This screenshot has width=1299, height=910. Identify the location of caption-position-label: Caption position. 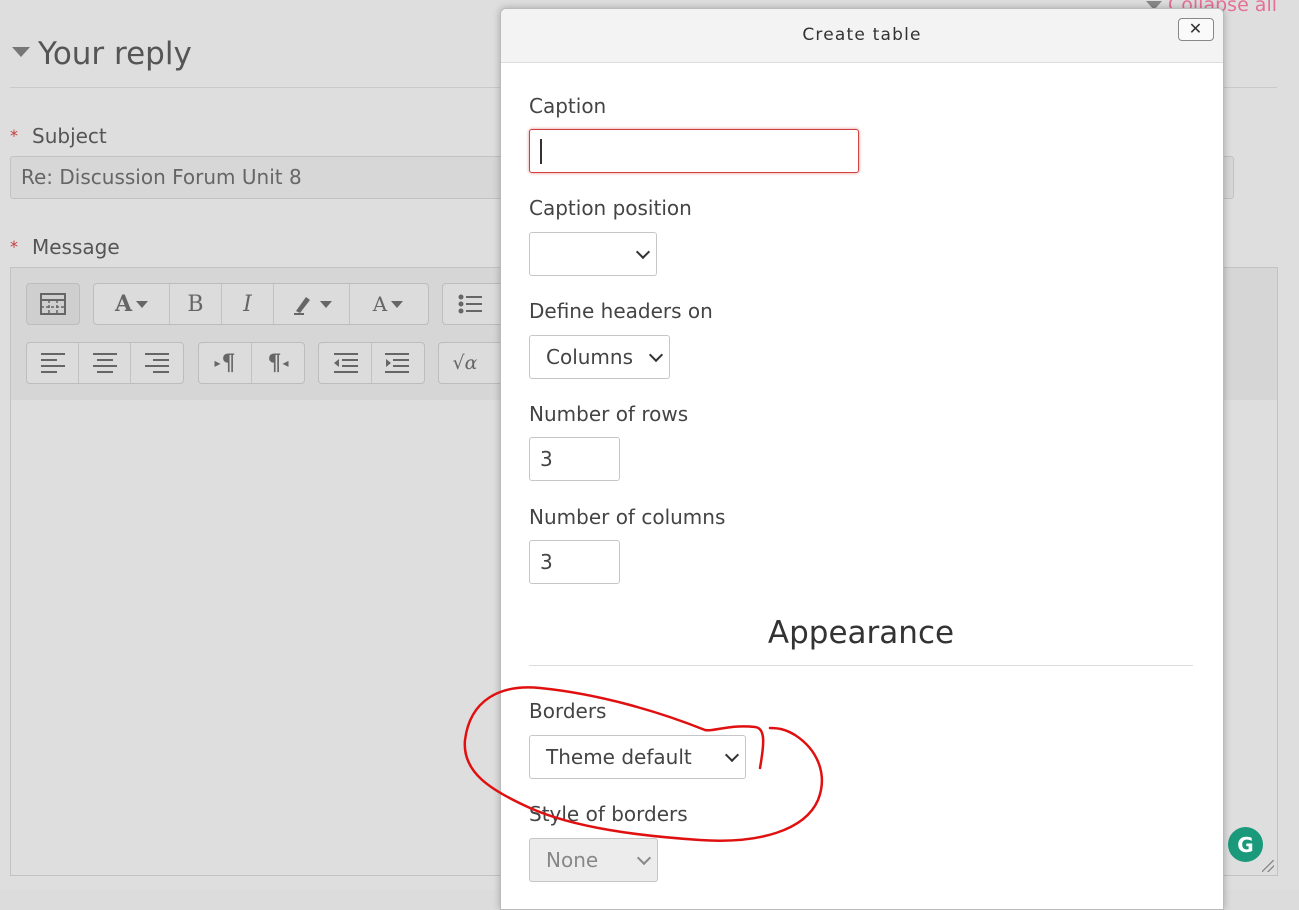
(610, 208).